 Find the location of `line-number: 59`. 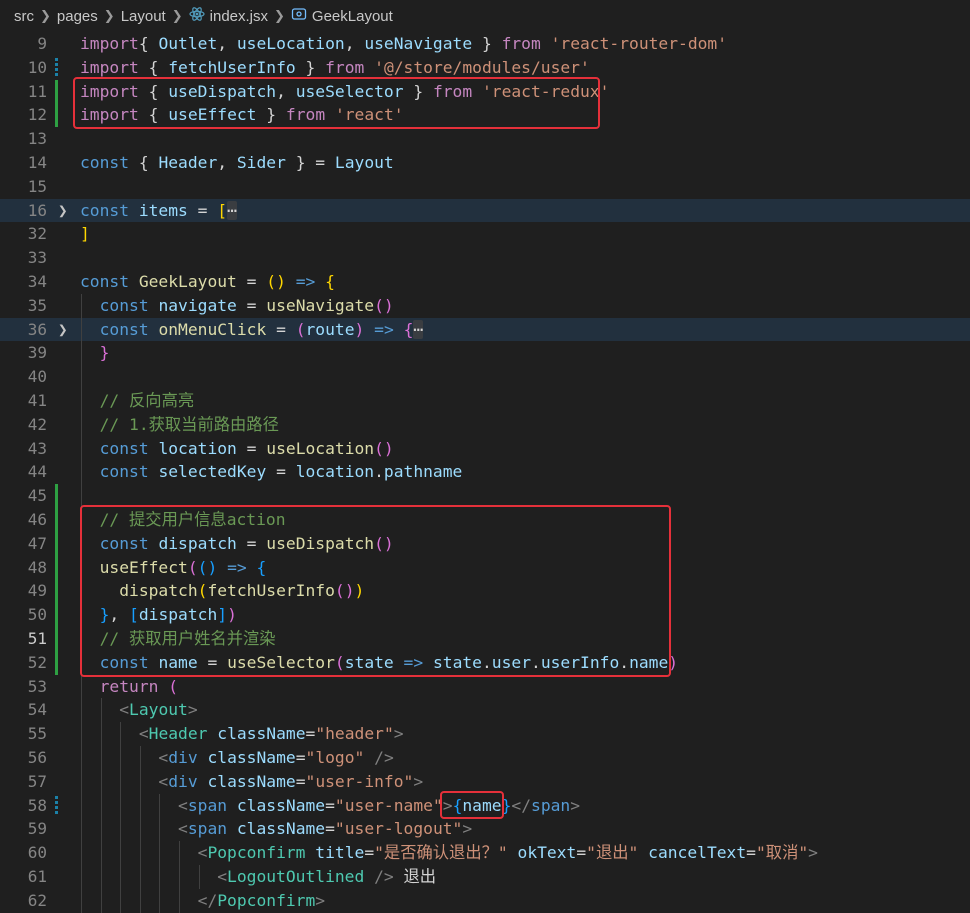

line-number: 59 is located at coordinates (37, 829).